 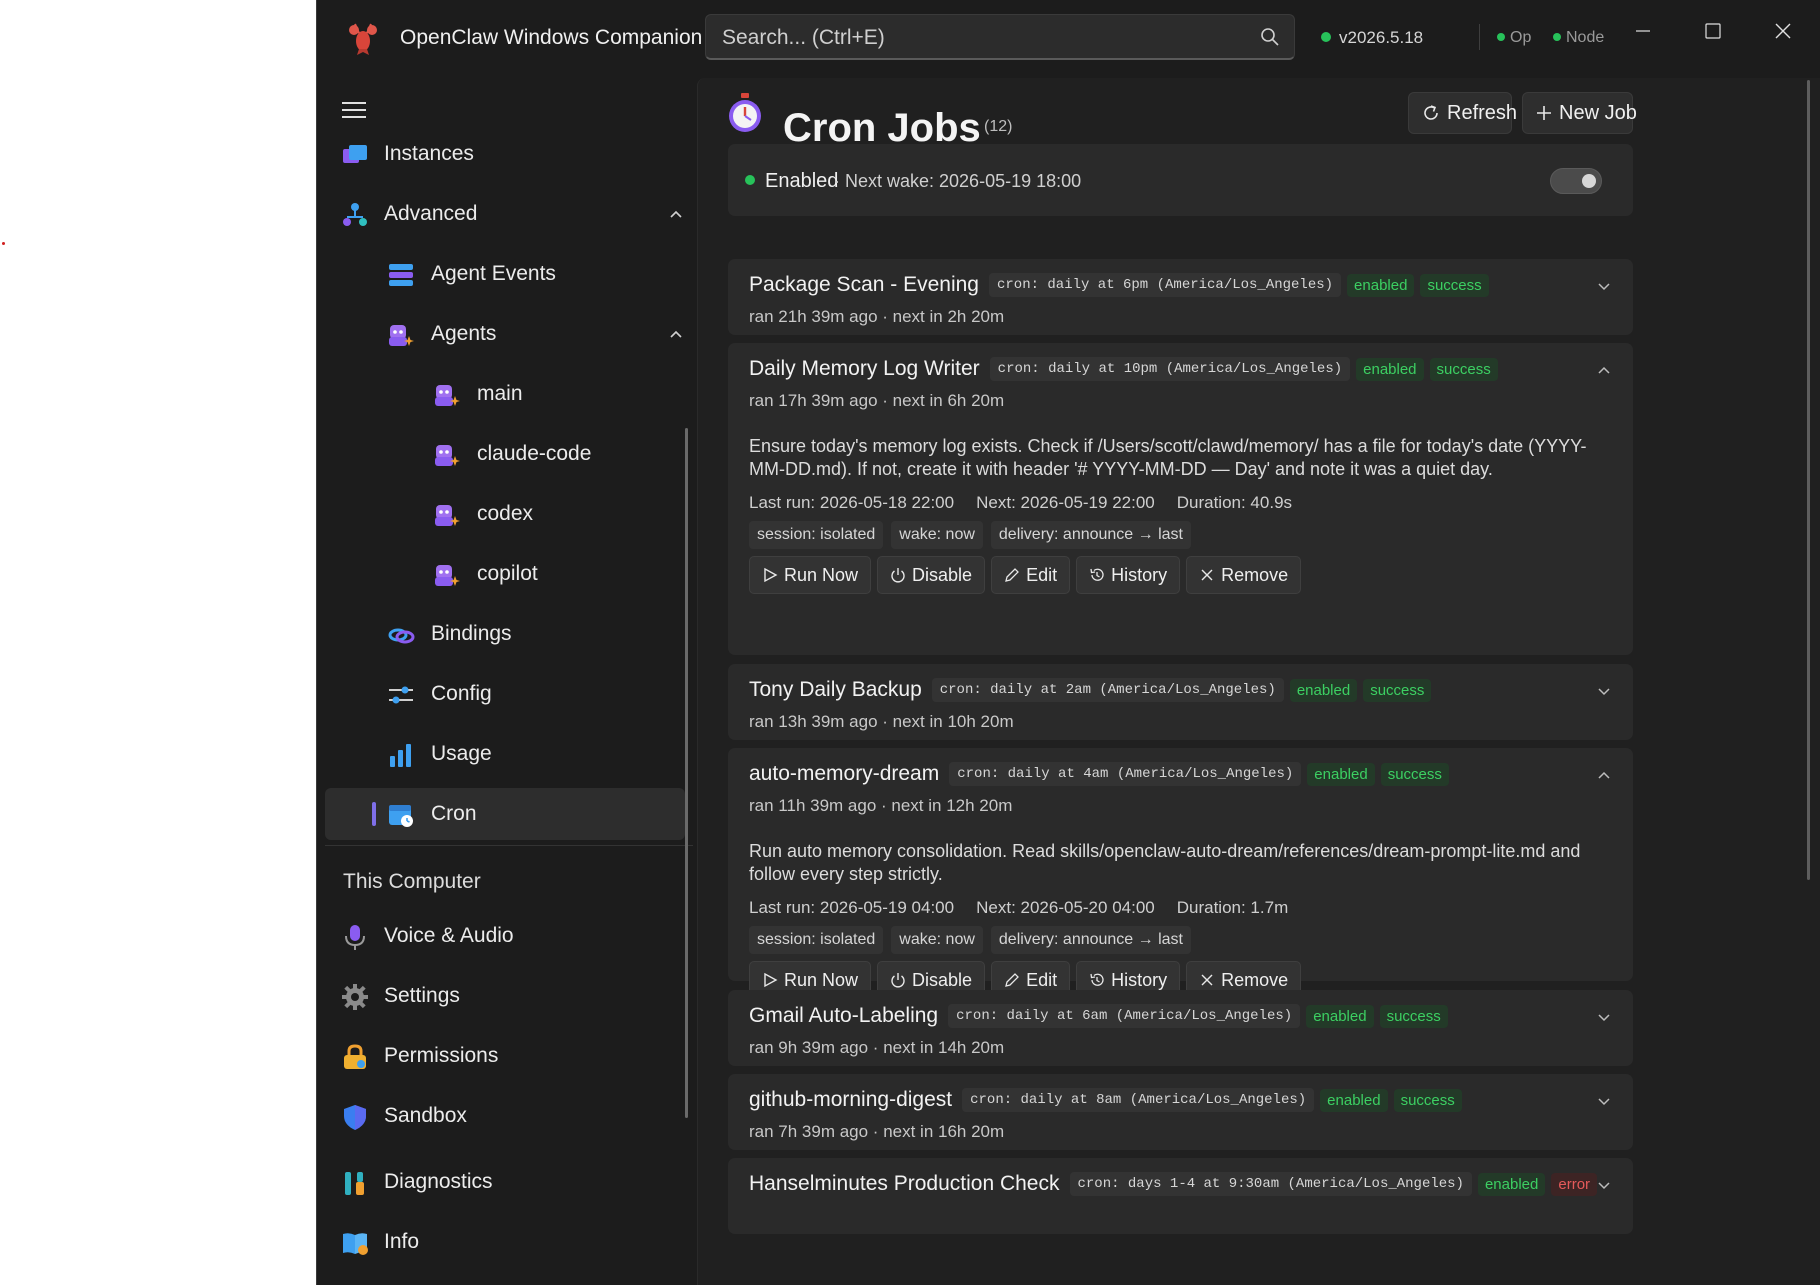 What do you see at coordinates (750, 180) in the screenshot?
I see `enabled-dot-icon` at bounding box center [750, 180].